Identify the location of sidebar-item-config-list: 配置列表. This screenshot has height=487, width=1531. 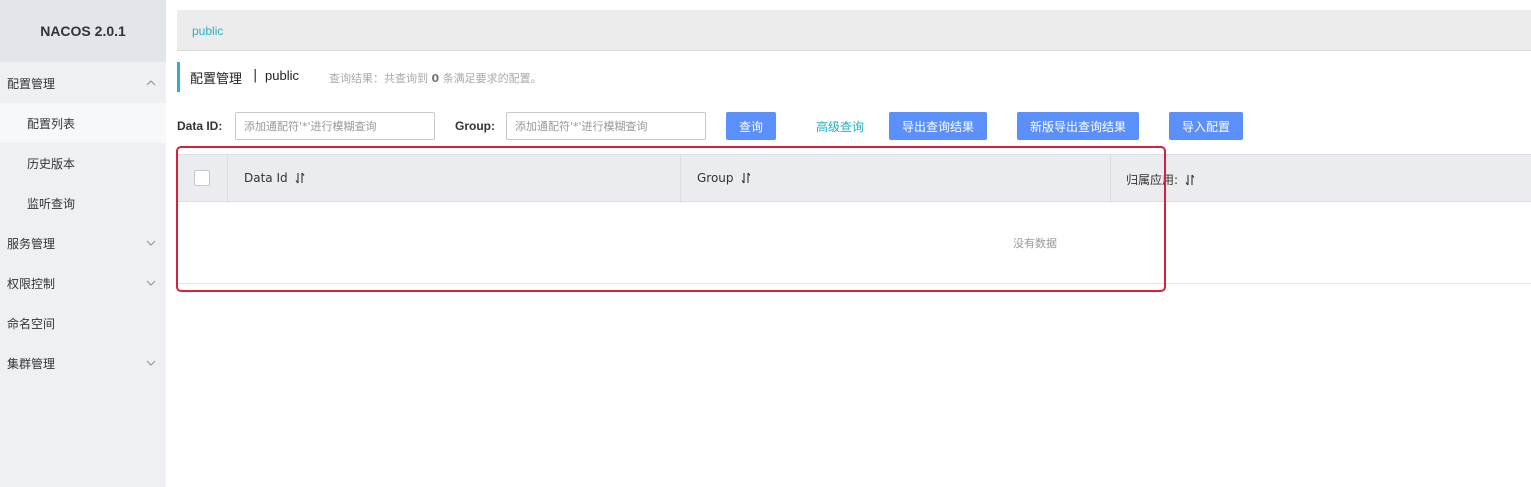
(83, 123).